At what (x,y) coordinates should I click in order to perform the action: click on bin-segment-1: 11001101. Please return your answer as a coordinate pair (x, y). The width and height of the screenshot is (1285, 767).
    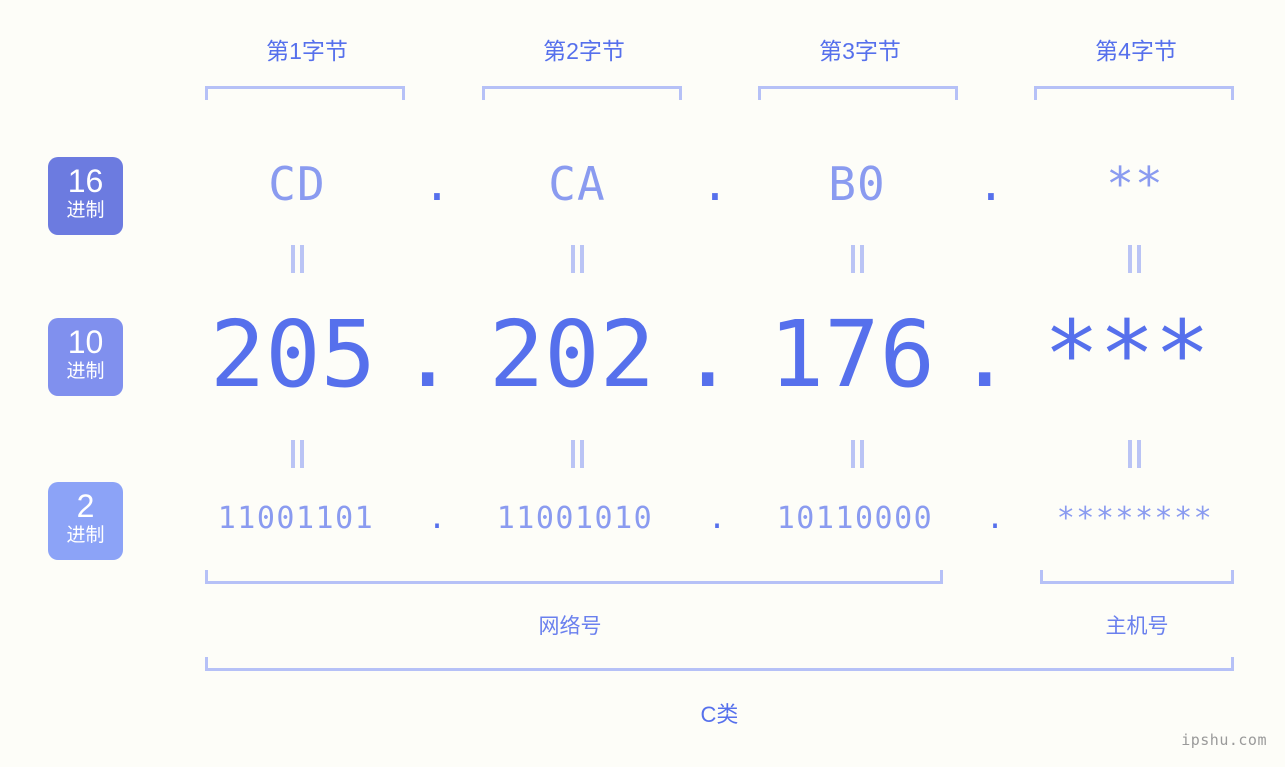
    Looking at the image, I should click on (296, 518).